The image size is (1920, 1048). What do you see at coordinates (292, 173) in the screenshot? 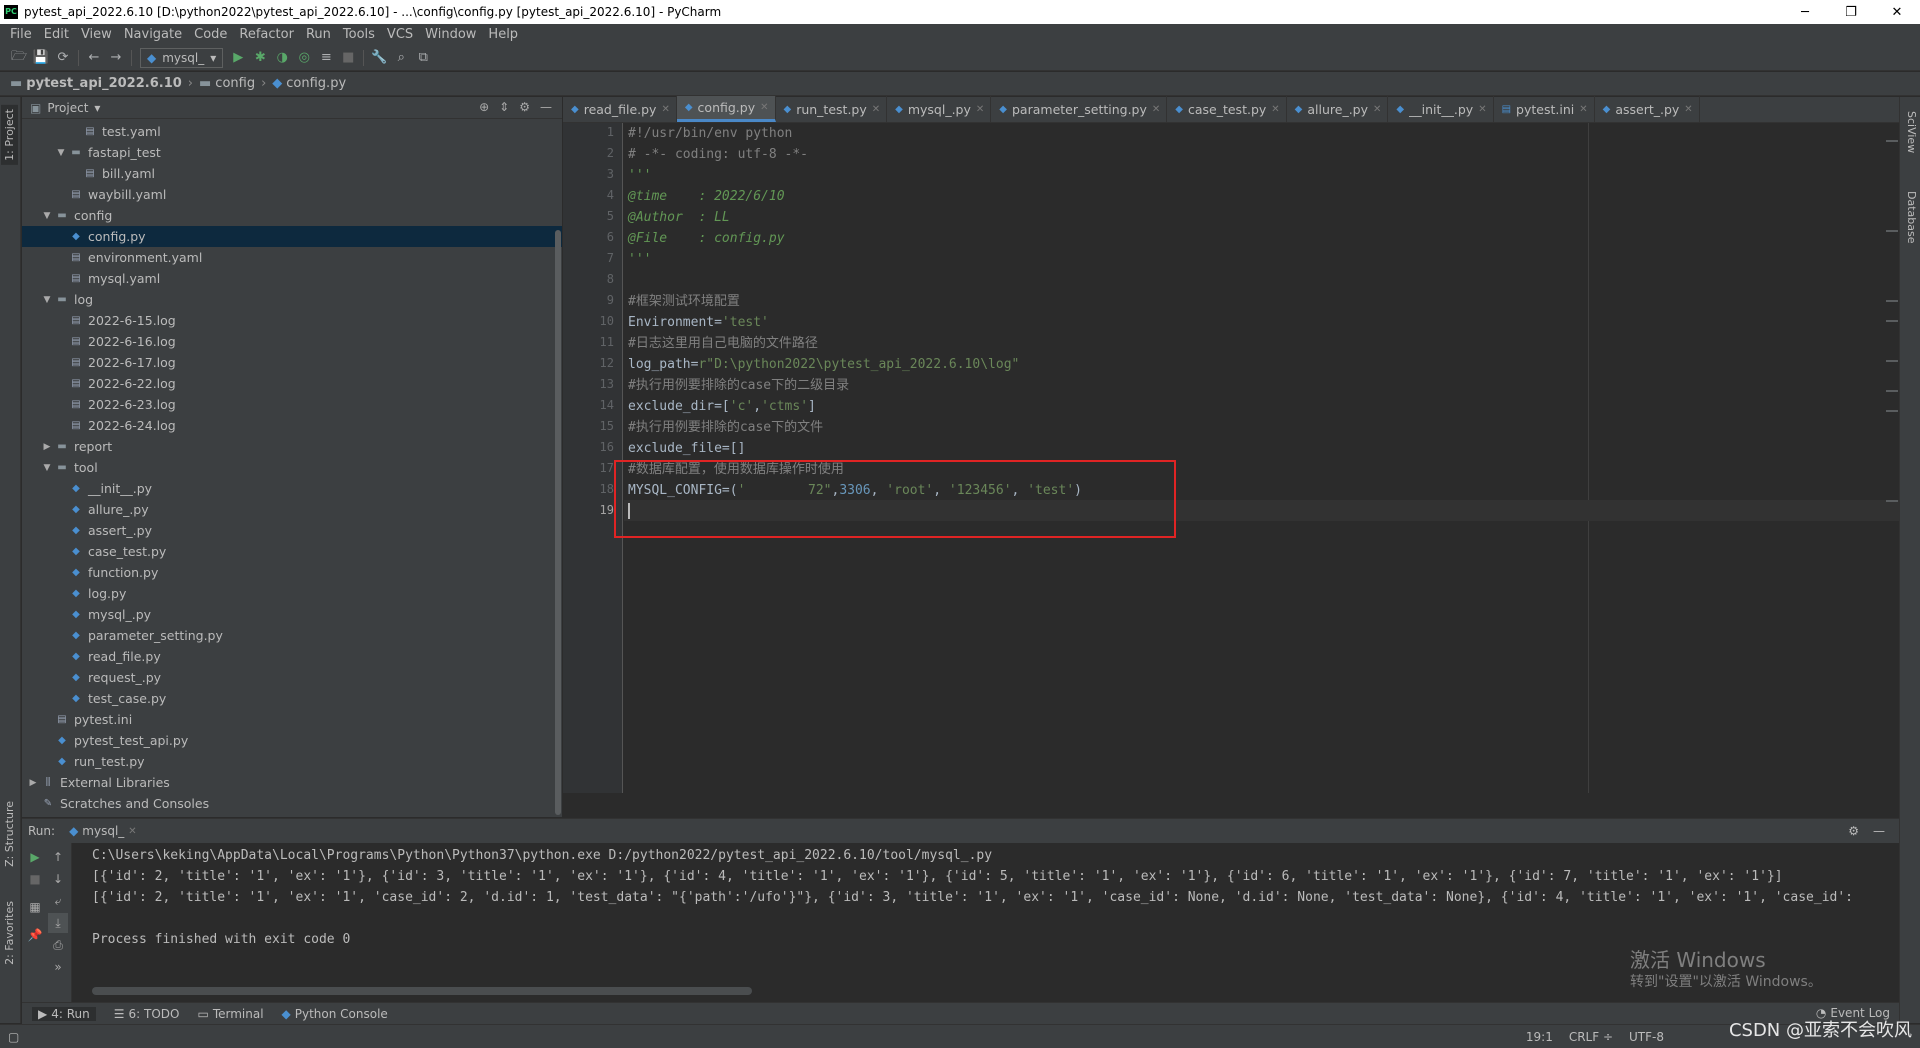
I see `tree-node: ▤ bill.yaml` at bounding box center [292, 173].